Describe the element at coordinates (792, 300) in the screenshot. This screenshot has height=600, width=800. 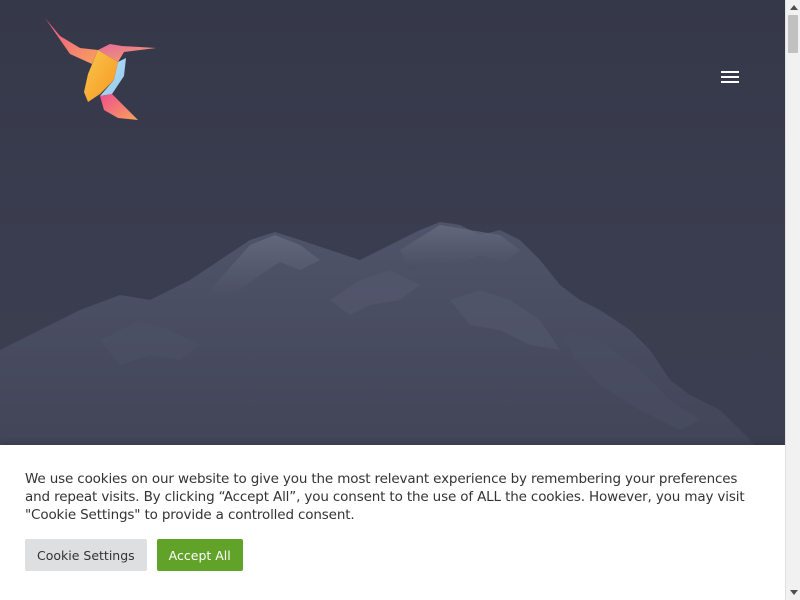
I see `vertical-scrollbar` at that location.